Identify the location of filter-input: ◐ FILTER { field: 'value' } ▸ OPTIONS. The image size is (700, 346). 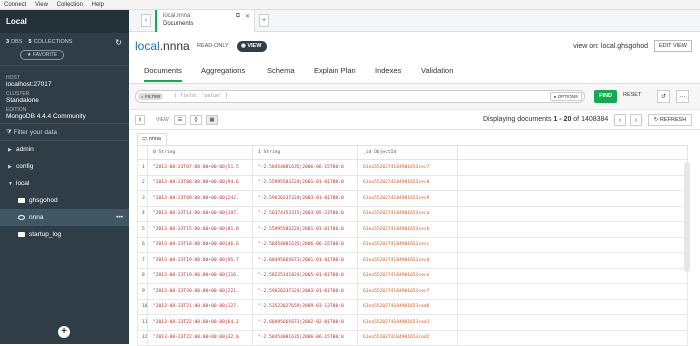
(360, 96).